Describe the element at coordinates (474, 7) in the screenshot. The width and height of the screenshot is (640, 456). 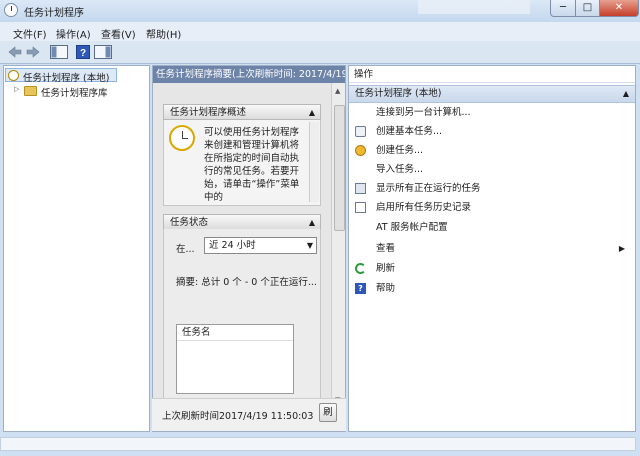
I see `blurred-region` at that location.